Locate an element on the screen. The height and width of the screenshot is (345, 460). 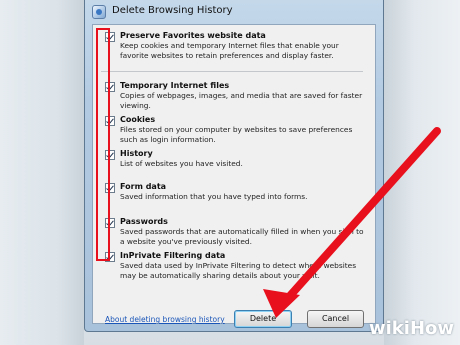
wikihow-watermark: wikiHow is located at coordinates (411, 328).